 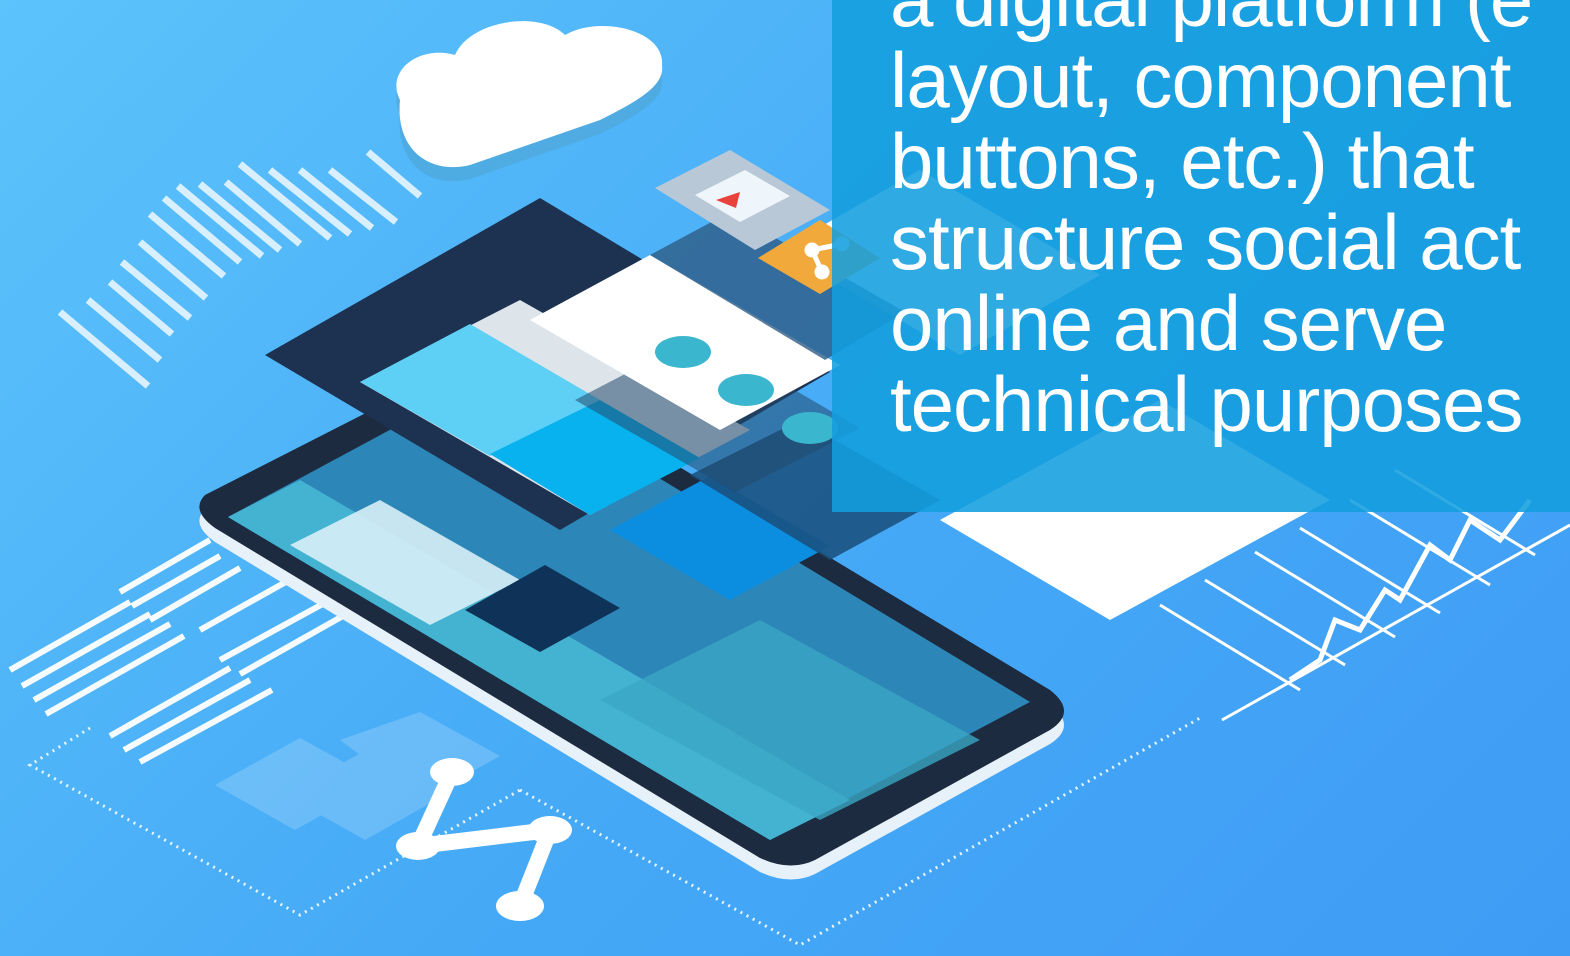 I want to click on caption-line: technical purposes, so click(x=1206, y=404).